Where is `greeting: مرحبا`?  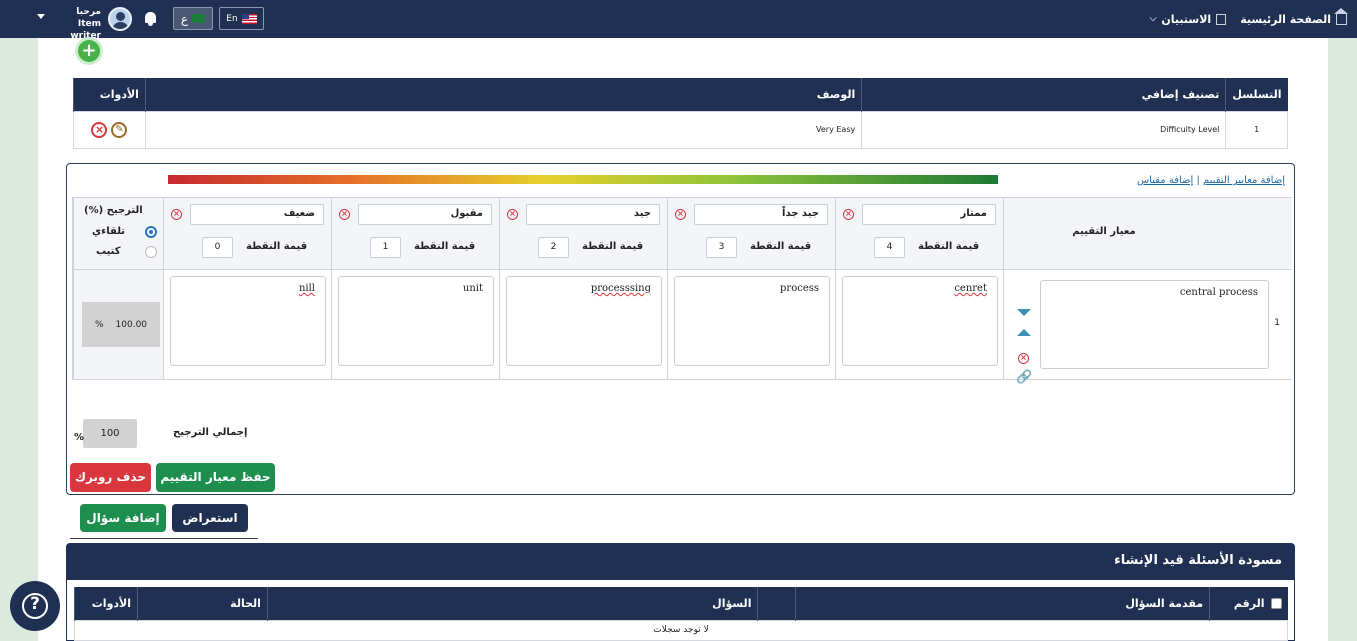 greeting: مرحبا is located at coordinates (88, 12).